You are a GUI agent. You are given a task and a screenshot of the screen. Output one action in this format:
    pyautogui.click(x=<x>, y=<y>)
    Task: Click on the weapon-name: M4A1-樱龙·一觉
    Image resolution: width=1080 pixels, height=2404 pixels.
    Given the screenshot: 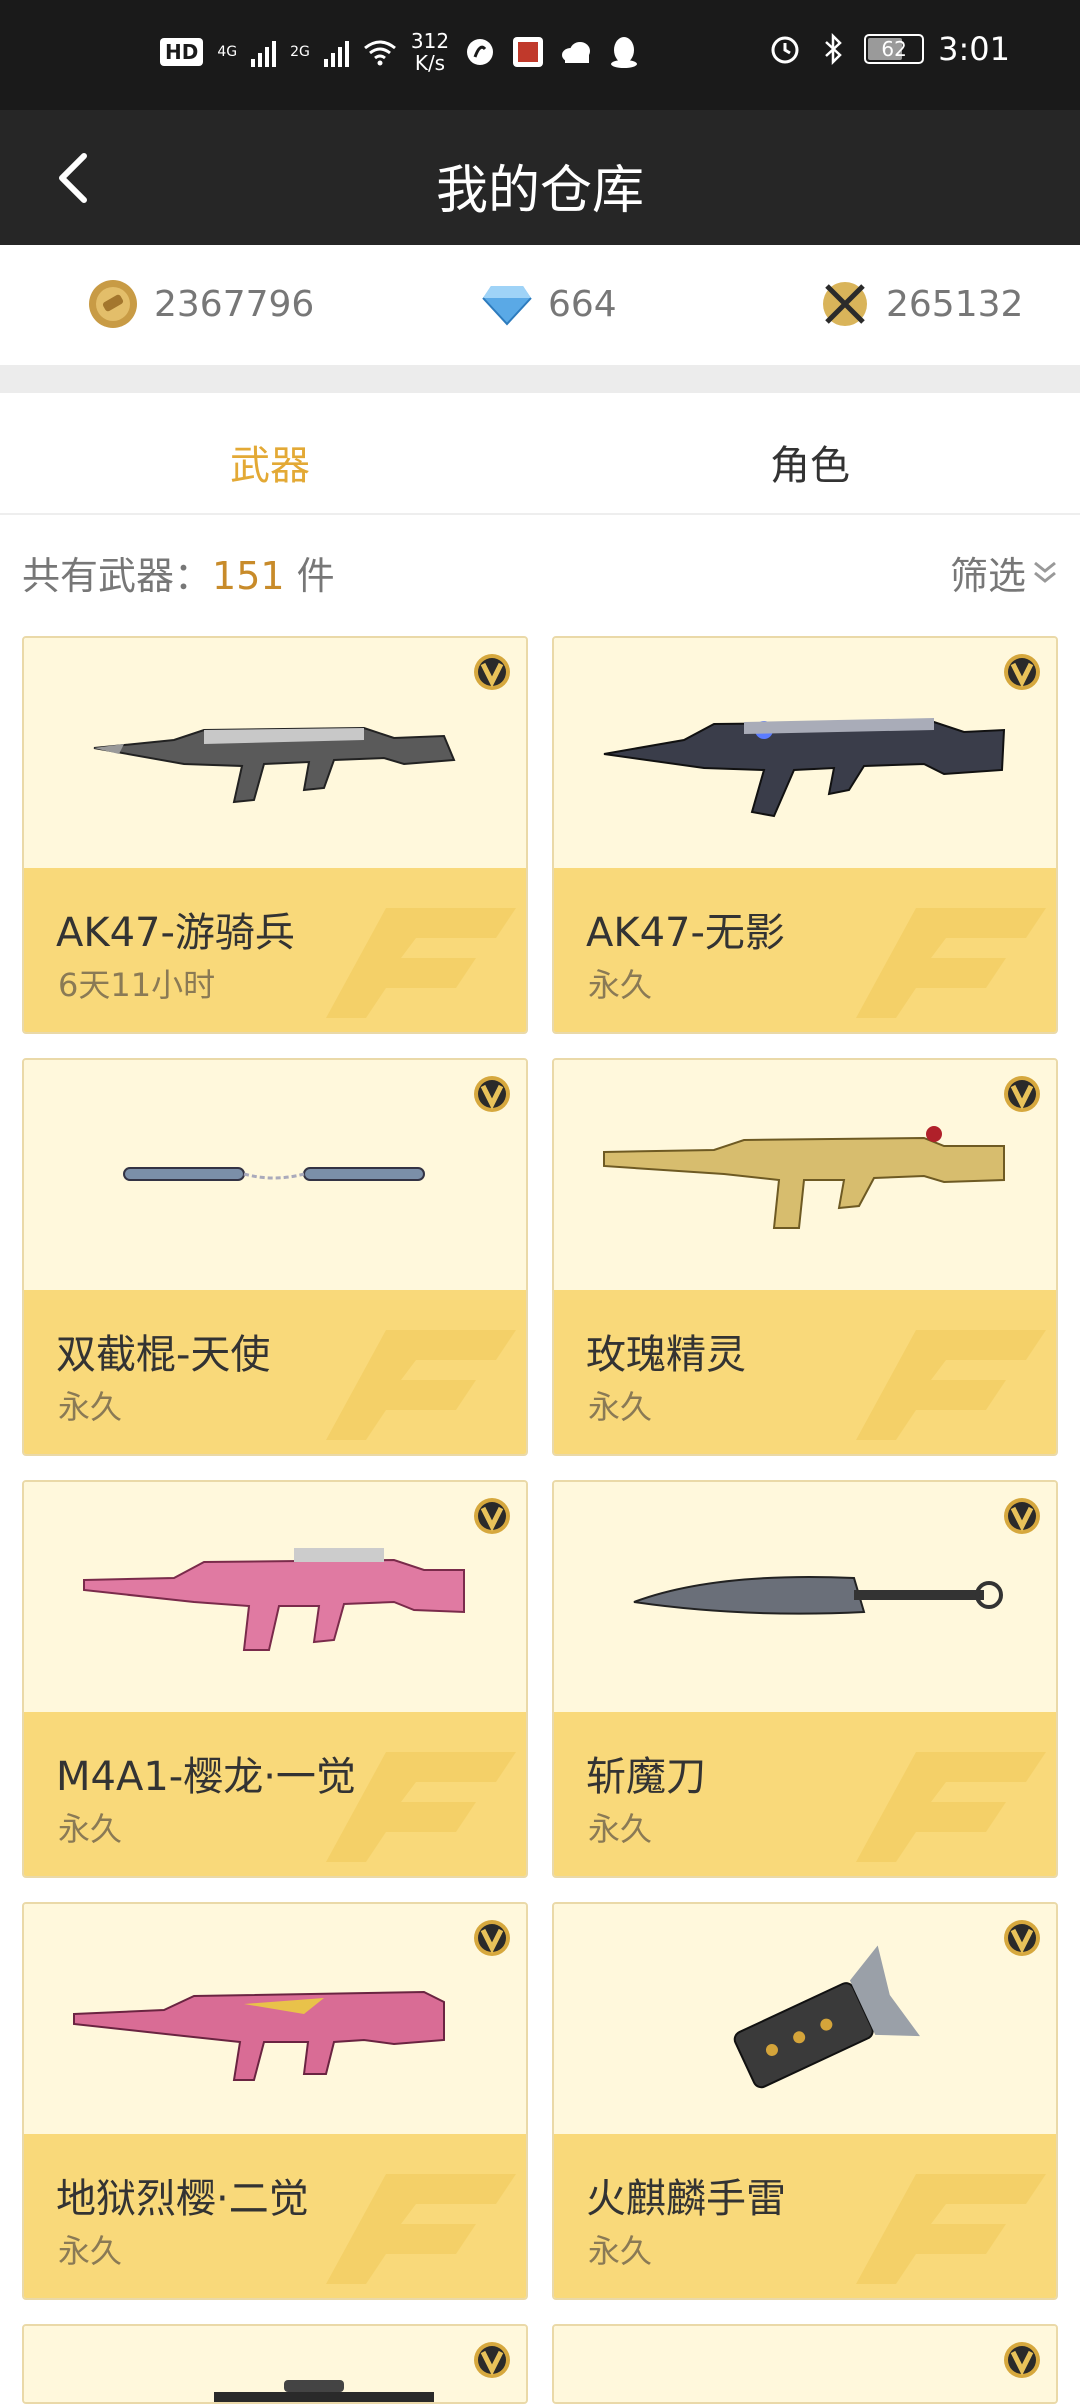 What is the action you would take?
    pyautogui.click(x=206, y=1777)
    